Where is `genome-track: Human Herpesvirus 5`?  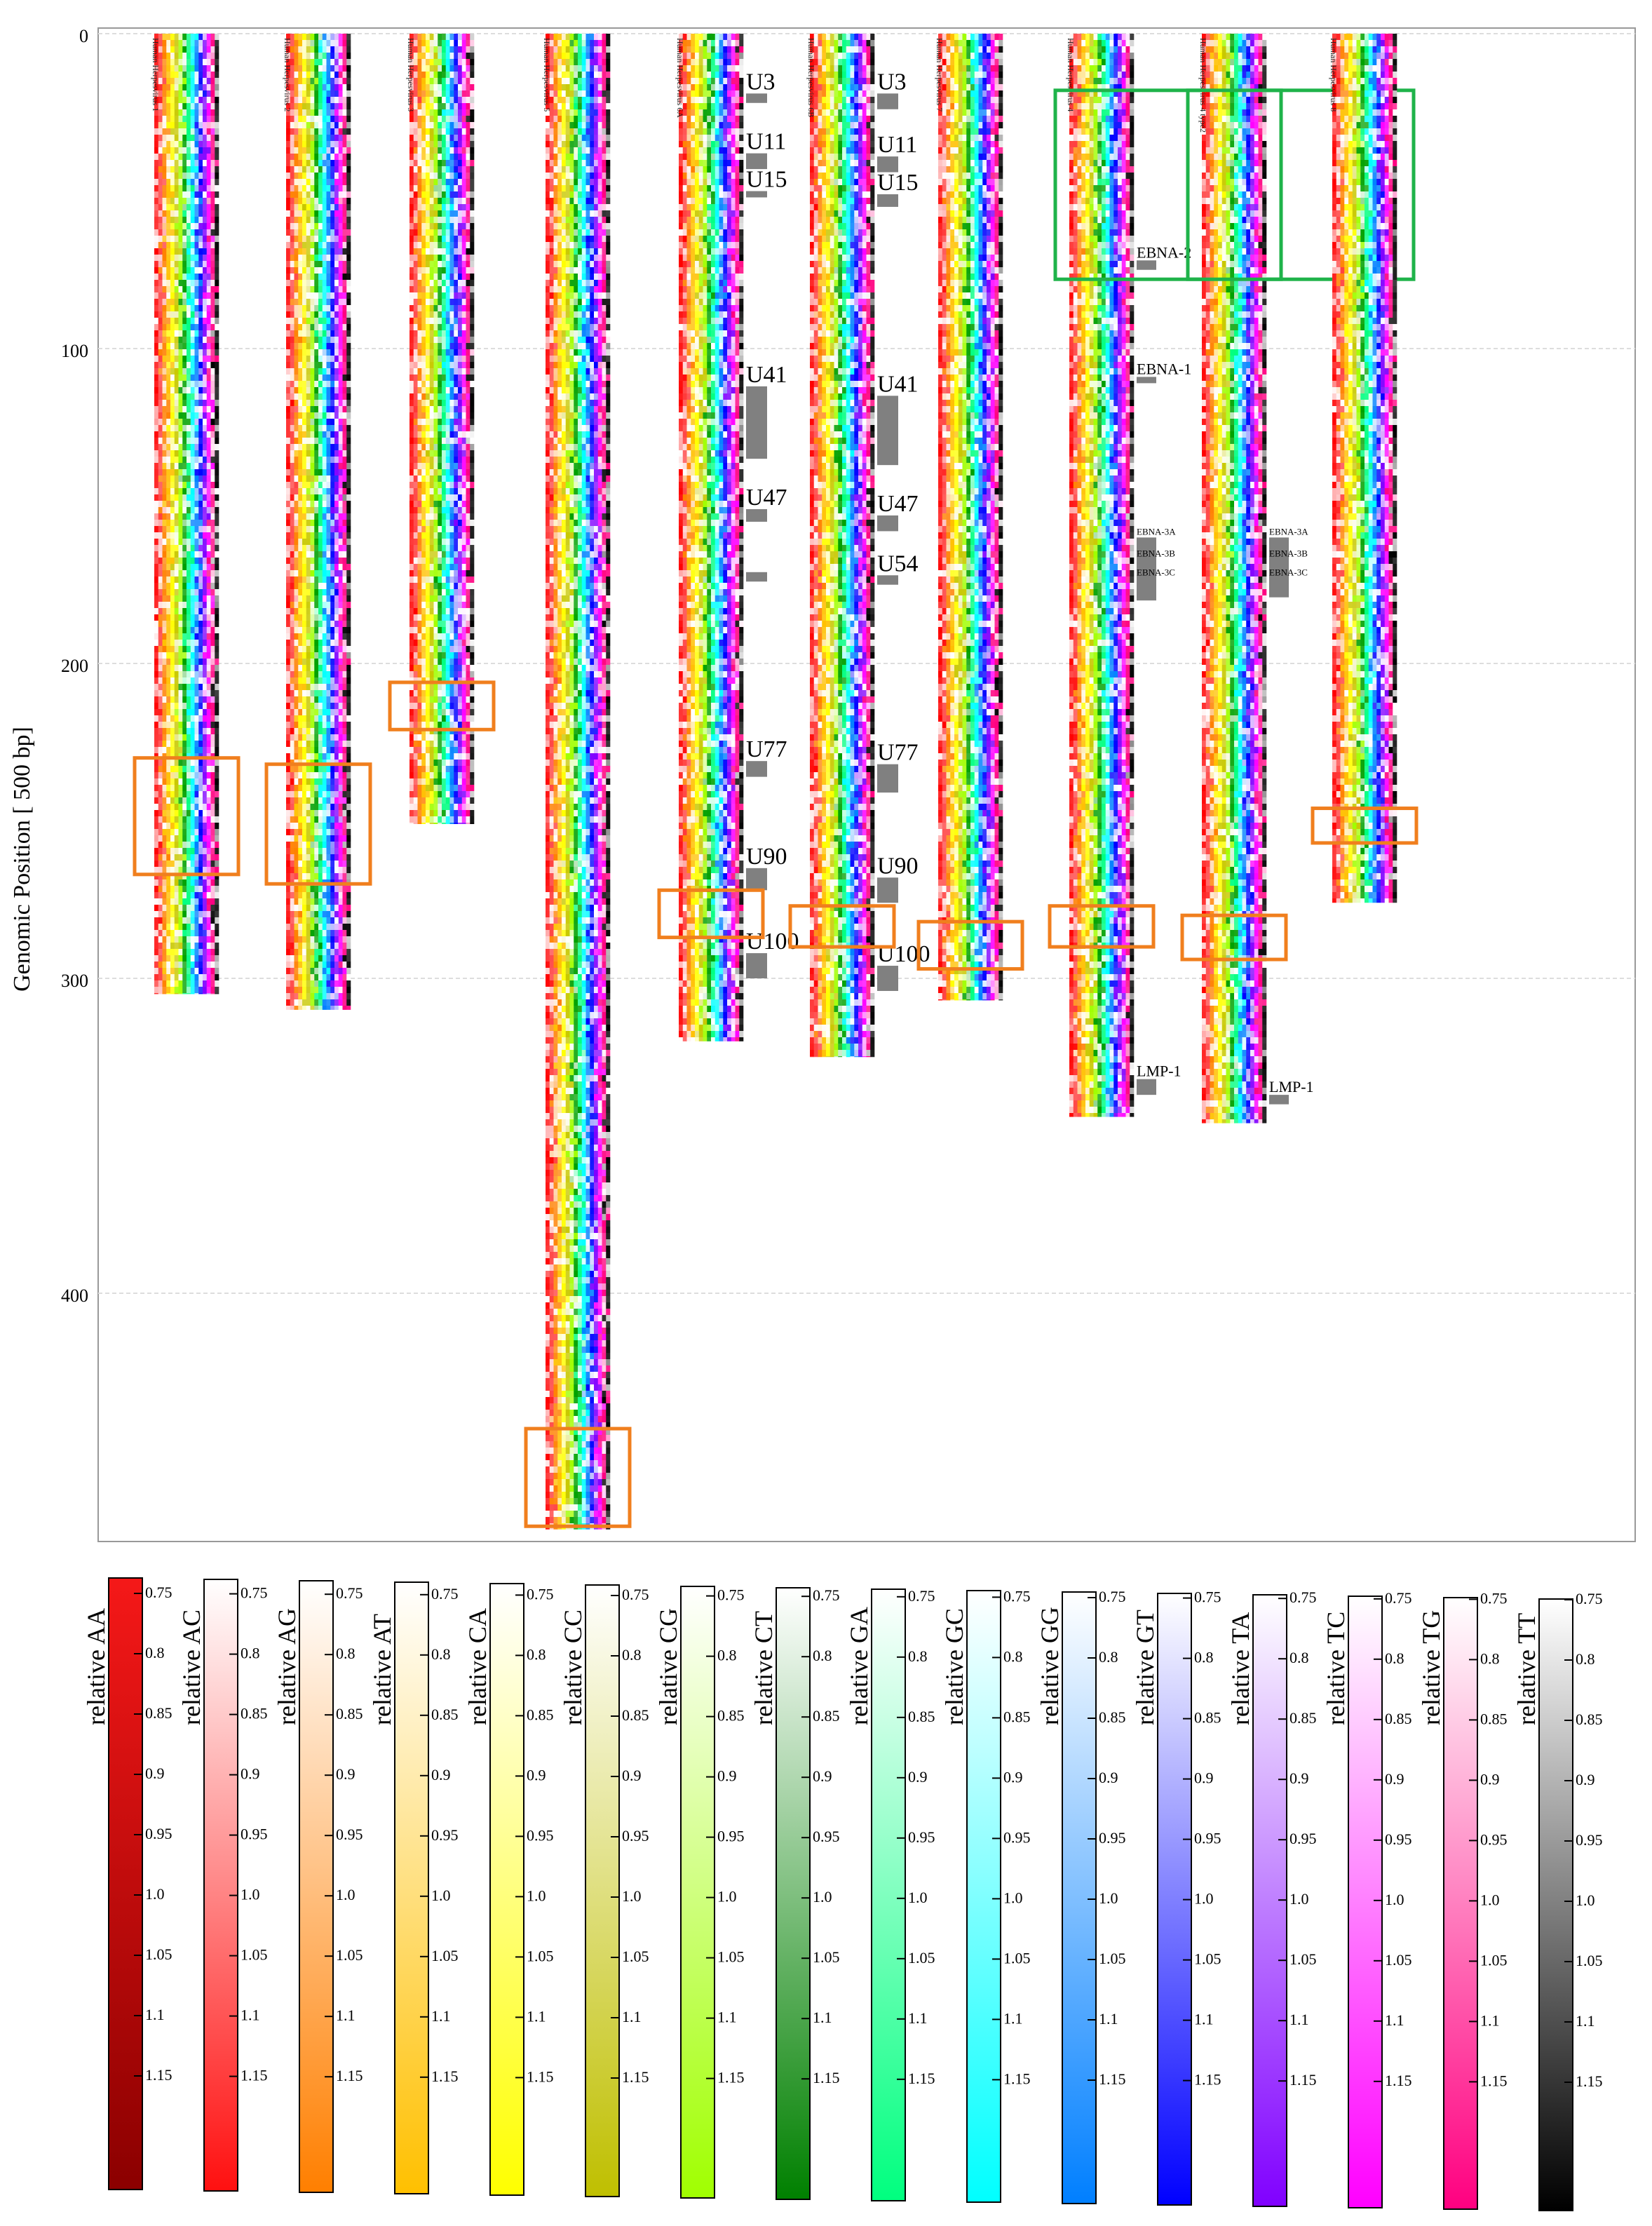
genome-track: Human Herpesvirus 5 is located at coordinates (578, 782).